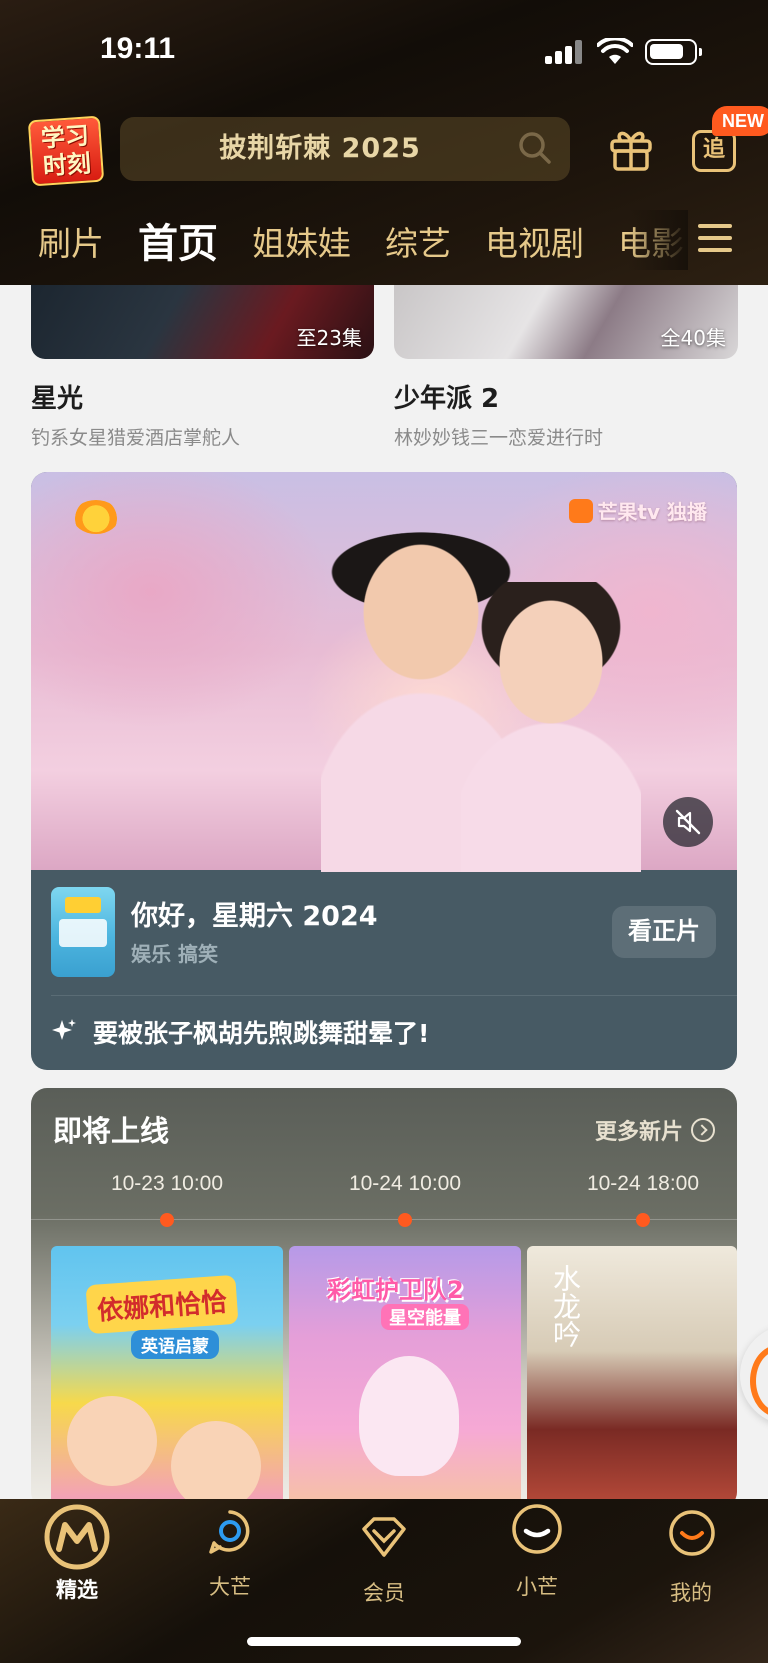 The height and width of the screenshot is (1663, 768). Describe the element at coordinates (162, 1304) in the screenshot. I see `poster-title: 依娜和恰恰` at that location.